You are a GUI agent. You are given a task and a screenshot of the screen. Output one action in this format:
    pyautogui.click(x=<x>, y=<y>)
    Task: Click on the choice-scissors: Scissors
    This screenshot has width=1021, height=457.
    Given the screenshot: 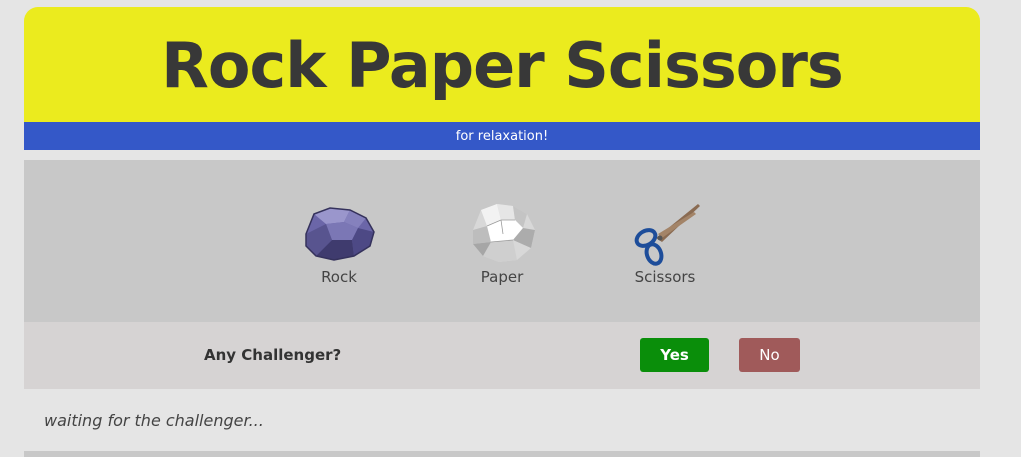 What is the action you would take?
    pyautogui.click(x=665, y=223)
    